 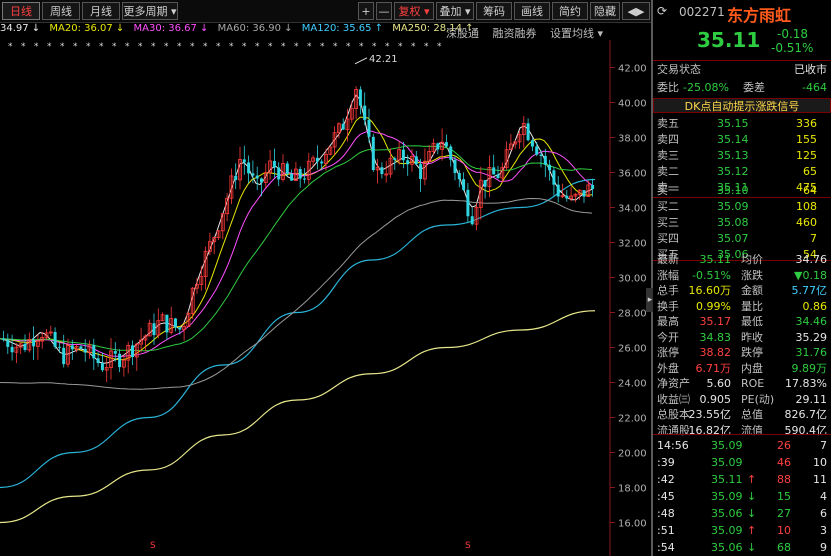 What do you see at coordinates (752, 430) in the screenshot?
I see `stat-label-2: 流值` at bounding box center [752, 430].